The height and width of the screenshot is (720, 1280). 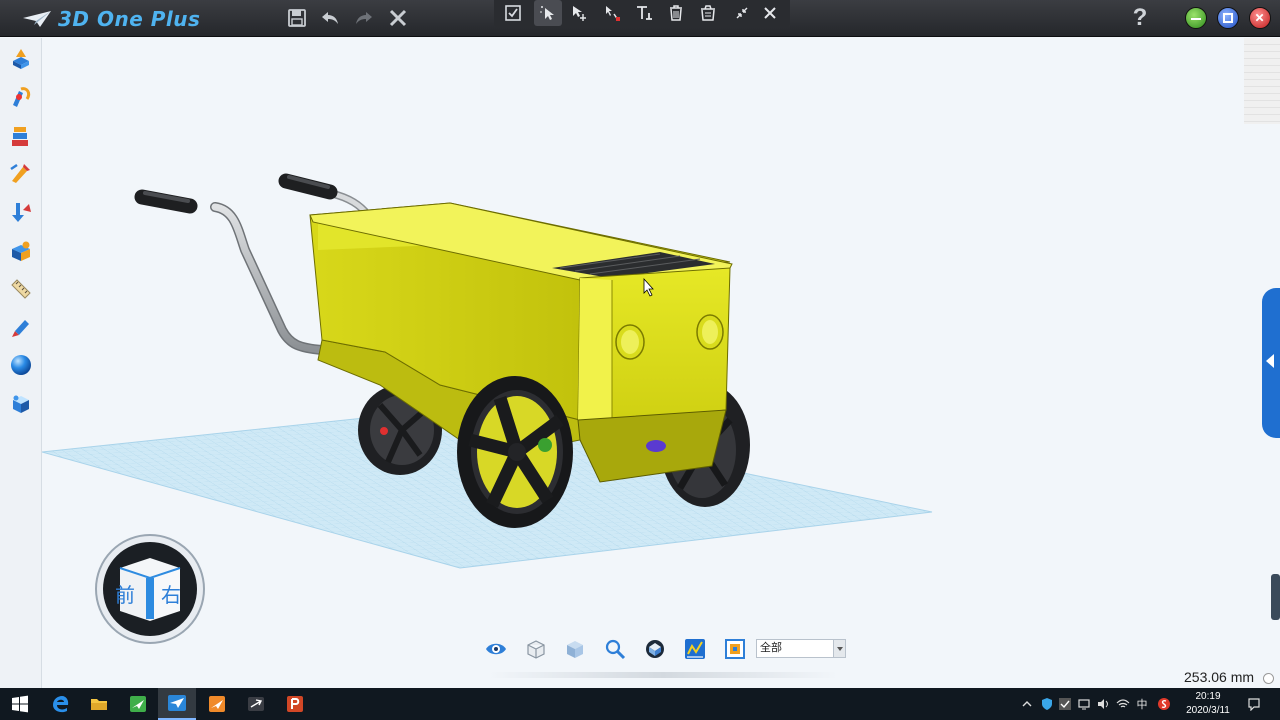 What do you see at coordinates (1219, 677) in the screenshot?
I see `measure-readout: 253.06 mm` at bounding box center [1219, 677].